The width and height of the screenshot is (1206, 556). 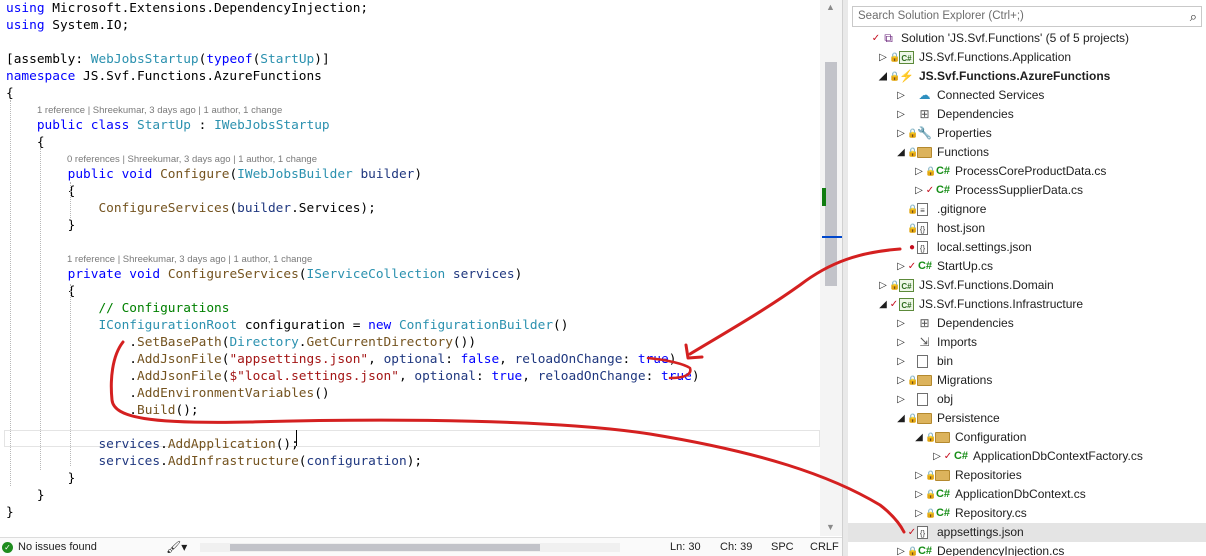 I want to click on tree-item: ◢ ✓ C# JS.Svf.Functions.Infrastructure, so click(x=1027, y=304).